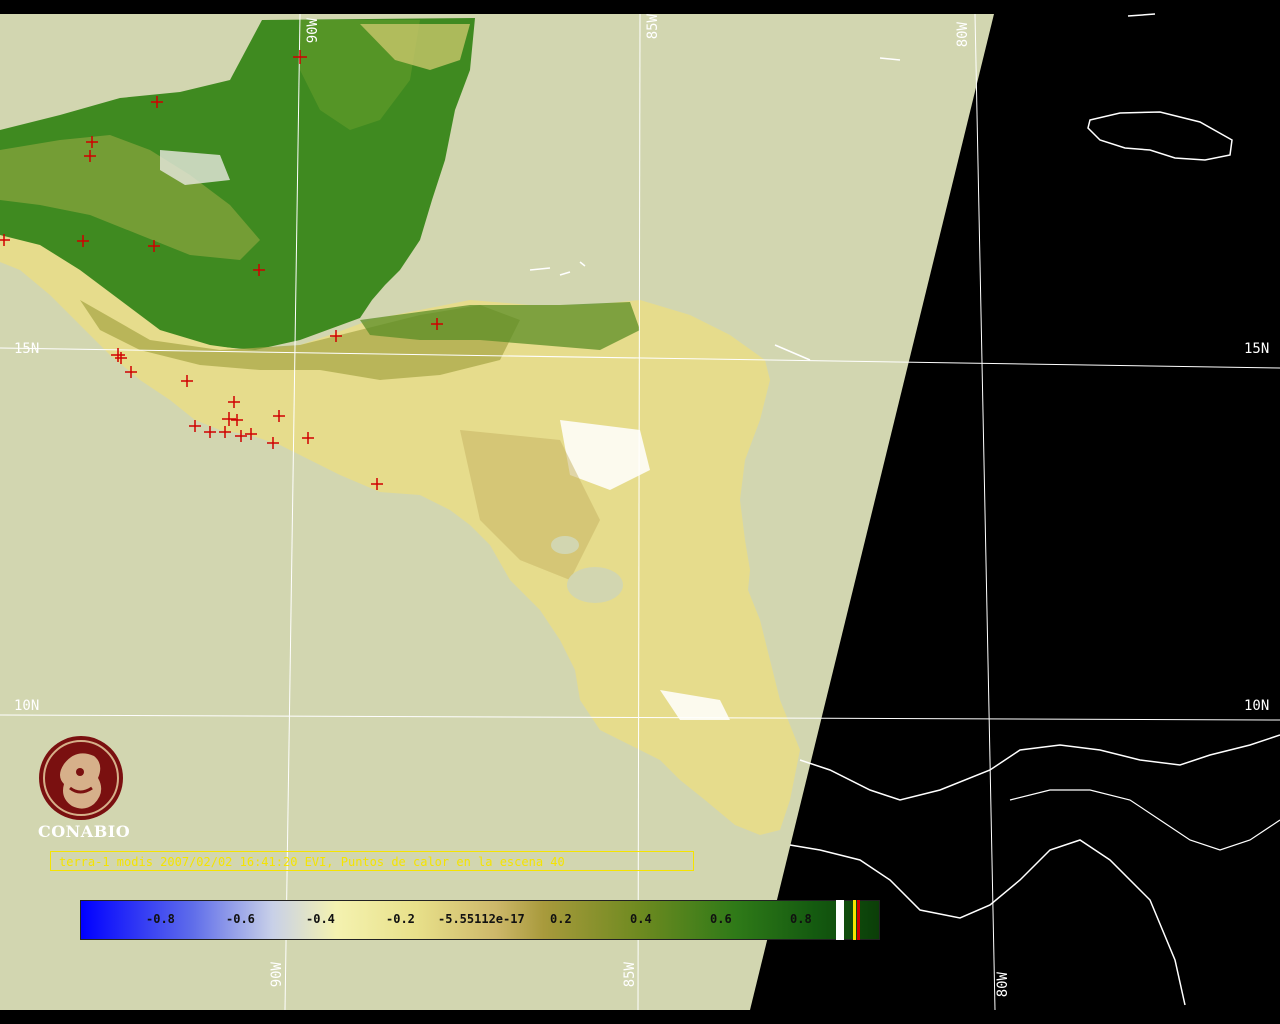  What do you see at coordinates (320, 919) in the screenshot?
I see `colorbar-label: -0.4` at bounding box center [320, 919].